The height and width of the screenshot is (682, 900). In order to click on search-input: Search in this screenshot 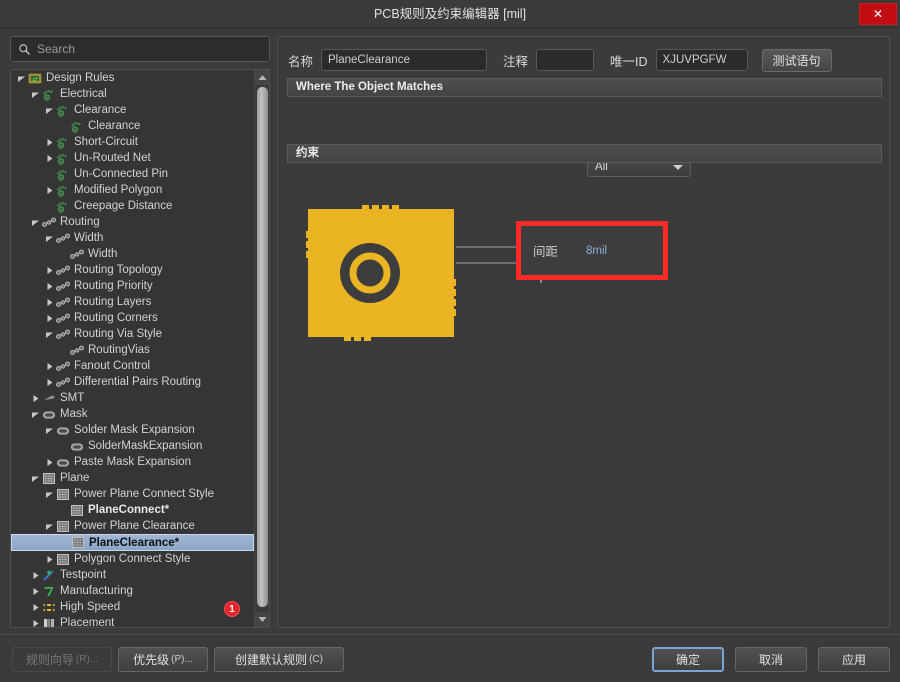, I will do `click(140, 49)`.